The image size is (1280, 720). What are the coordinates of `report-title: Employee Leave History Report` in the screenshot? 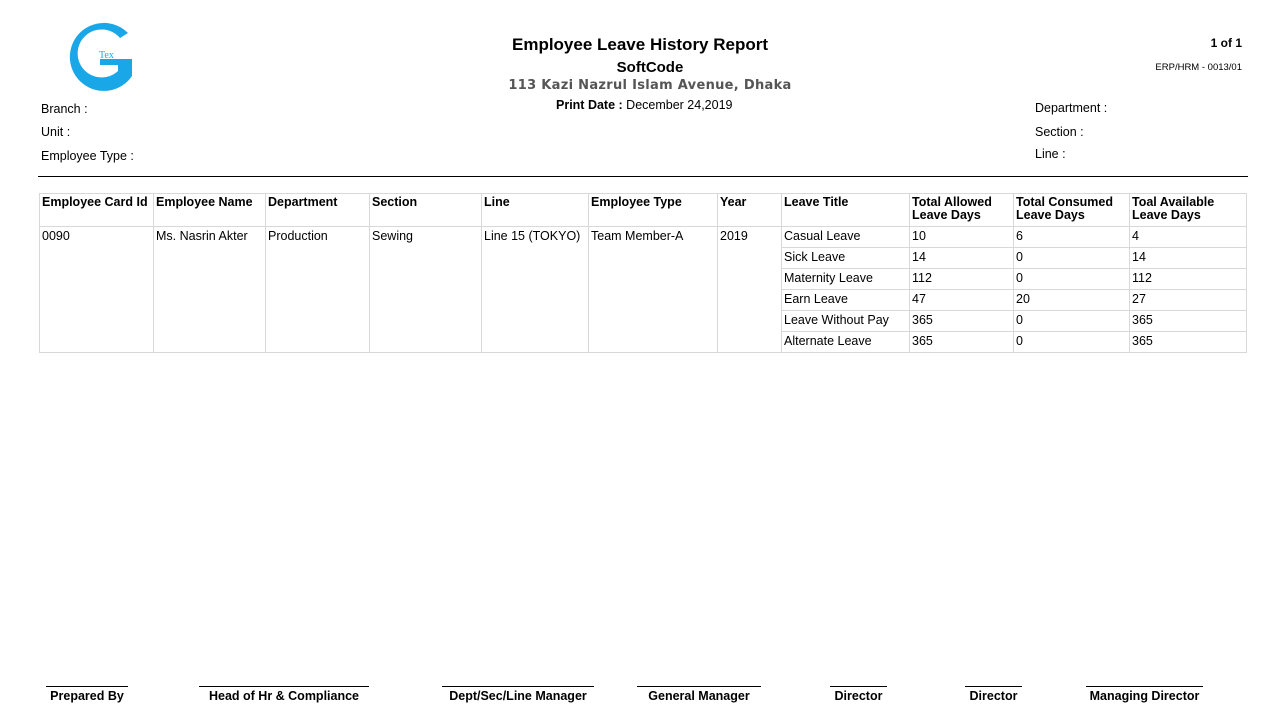 It's located at (640, 44).